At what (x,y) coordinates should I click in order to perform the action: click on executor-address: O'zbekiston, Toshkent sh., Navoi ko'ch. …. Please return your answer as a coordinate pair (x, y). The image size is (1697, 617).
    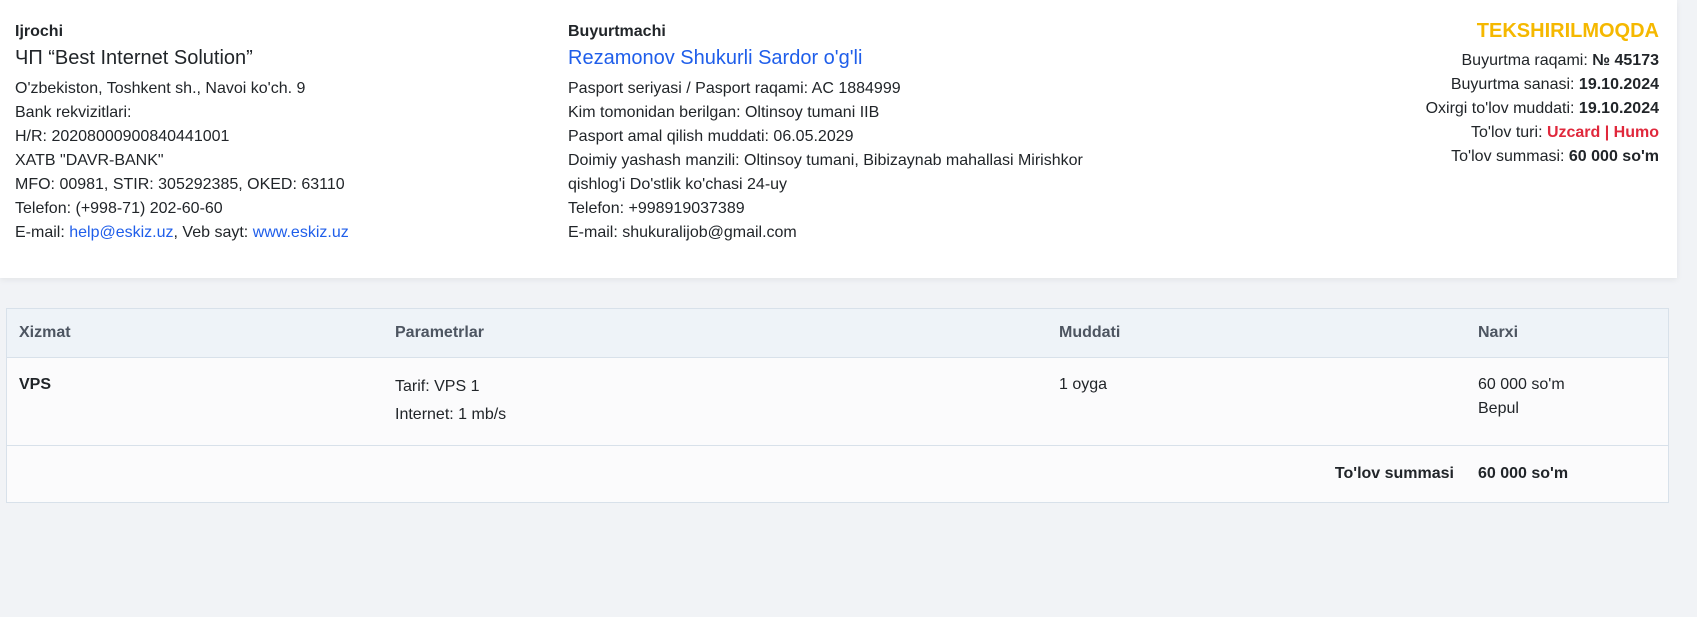
    Looking at the image, I should click on (160, 88).